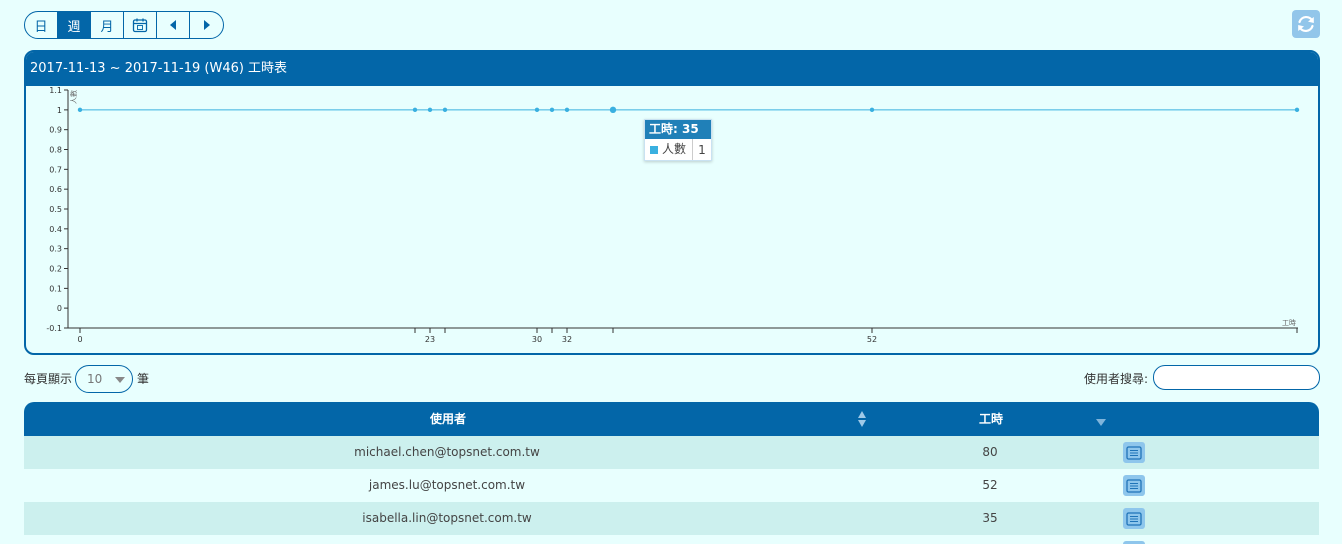 The image size is (1342, 544). Describe the element at coordinates (143, 379) in the screenshot. I see `page-length-suffix: 筆` at that location.